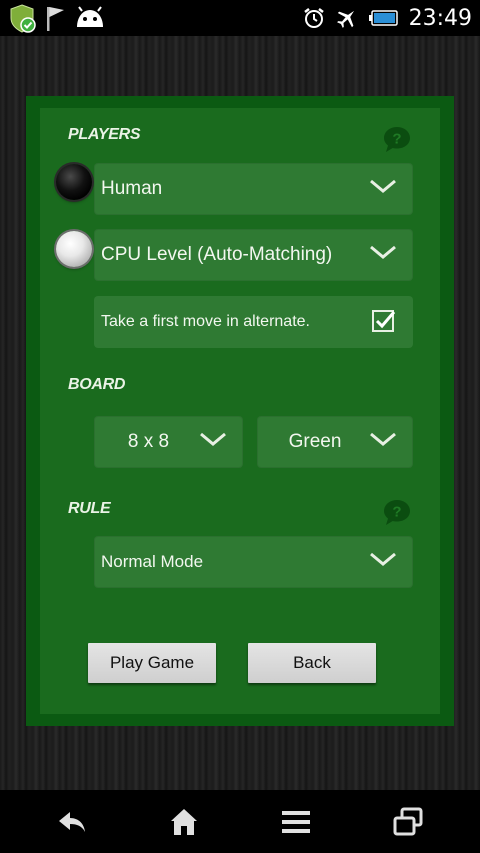  I want to click on flag-icon, so click(55, 18).